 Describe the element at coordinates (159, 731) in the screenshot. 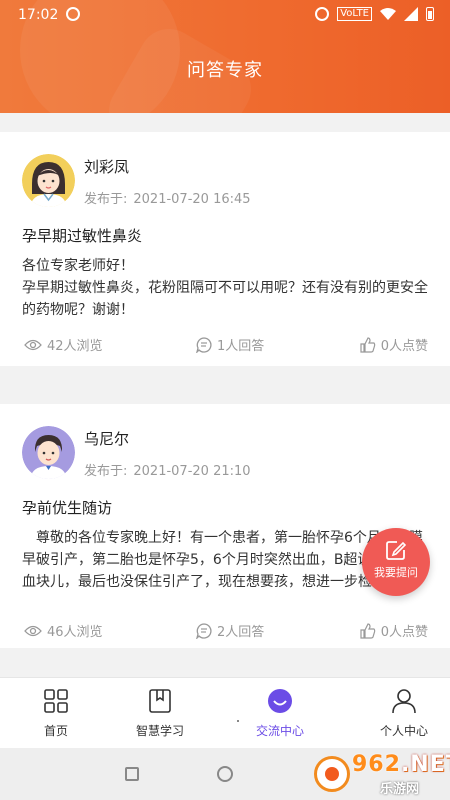

I see `tab-label: 智慧学习` at that location.